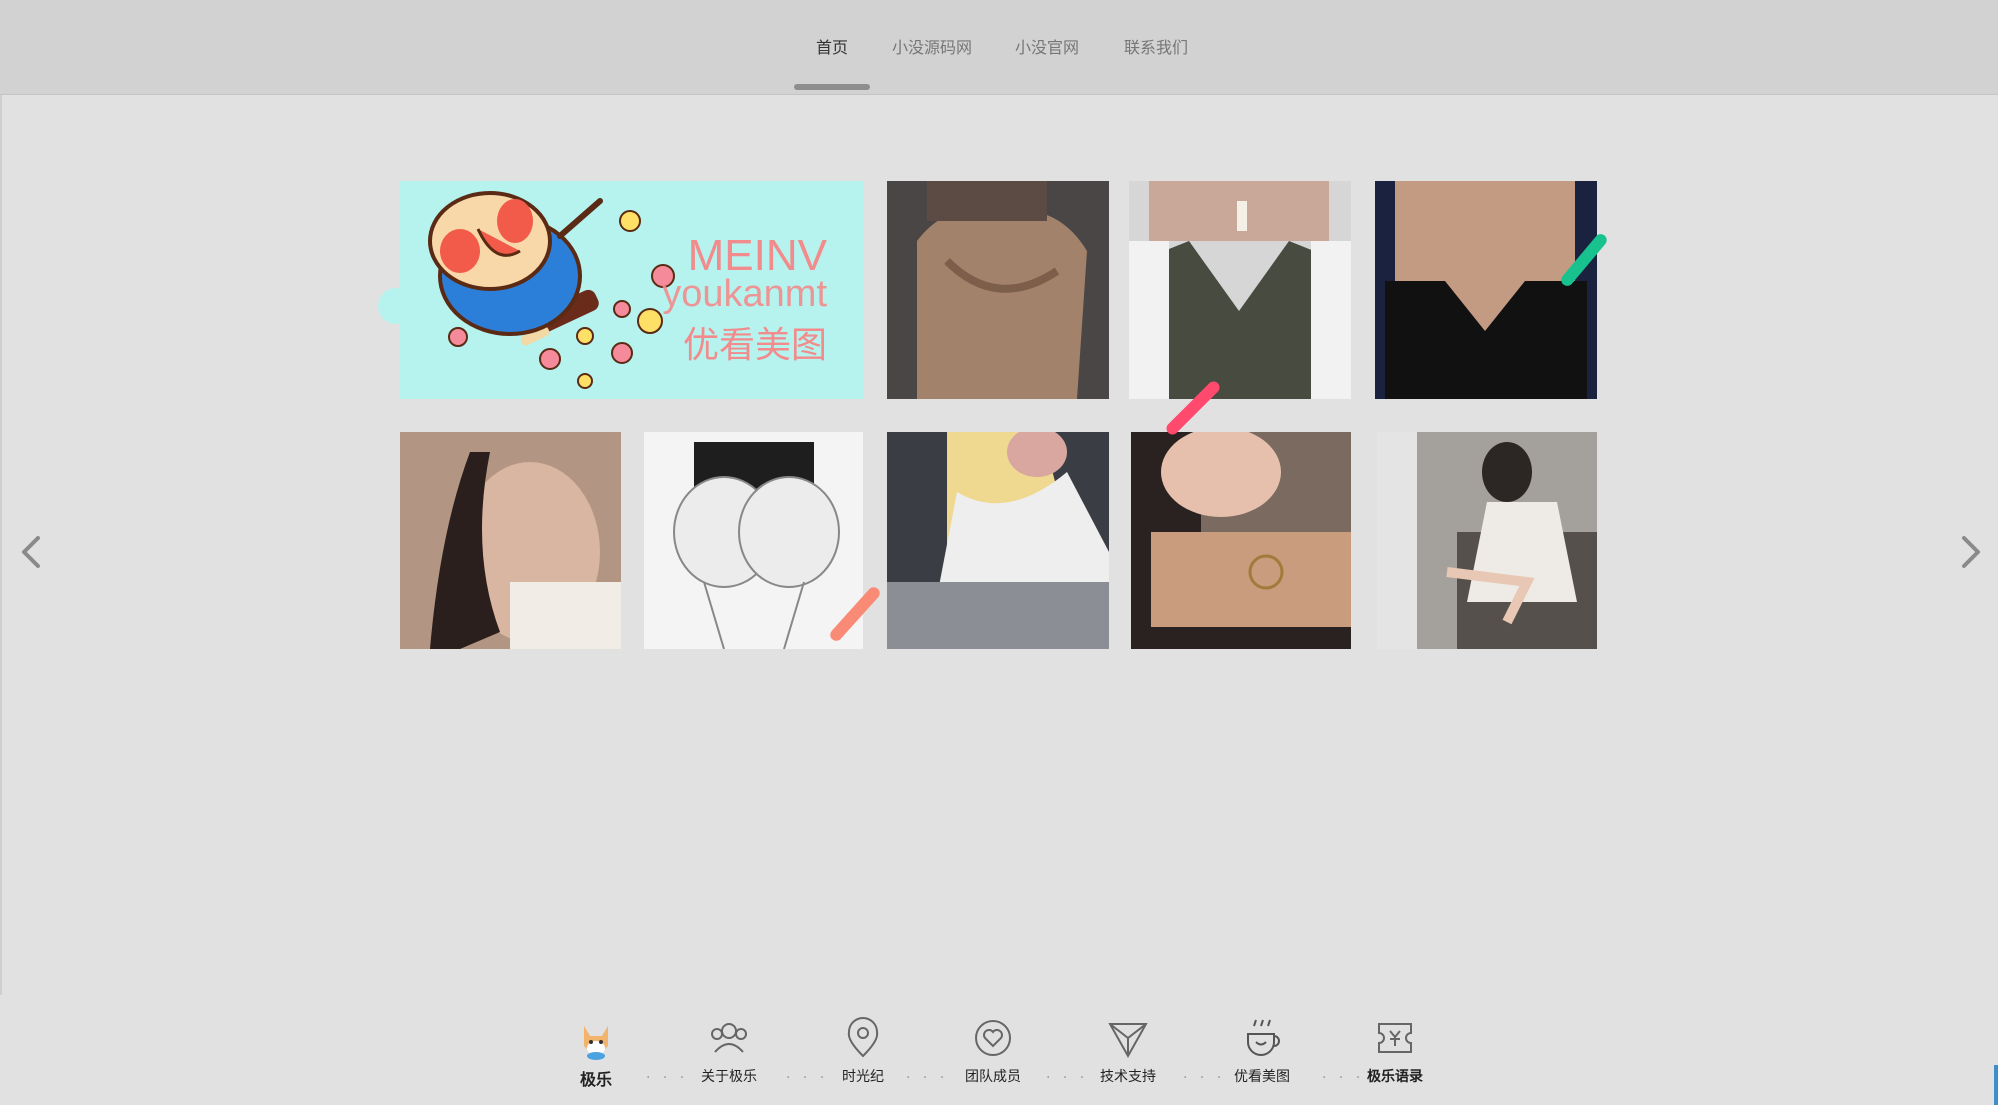 This screenshot has width=1998, height=1105. Describe the element at coordinates (1395, 1077) in the screenshot. I see `footer-label: 极乐语录` at that location.